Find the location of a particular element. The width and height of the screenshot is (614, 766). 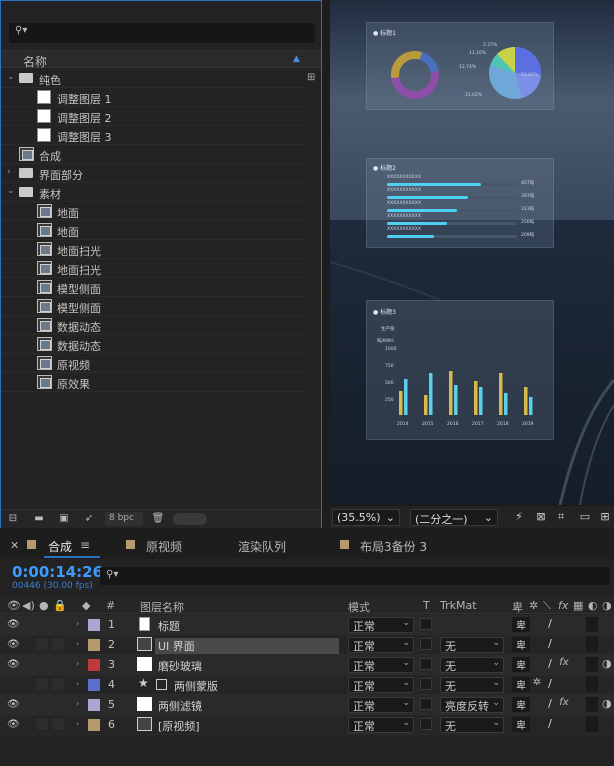

collapsed-arrow-icon: › is located at coordinates (9, 172).